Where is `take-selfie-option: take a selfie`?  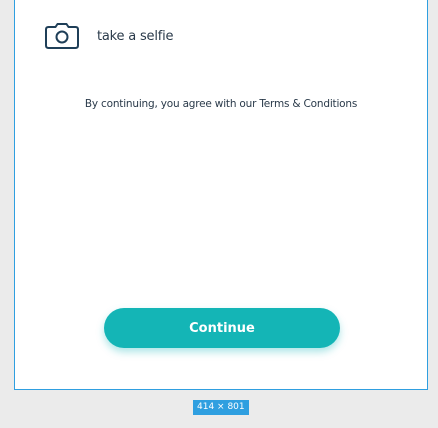
take-selfie-option: take a selfie is located at coordinates (109, 36).